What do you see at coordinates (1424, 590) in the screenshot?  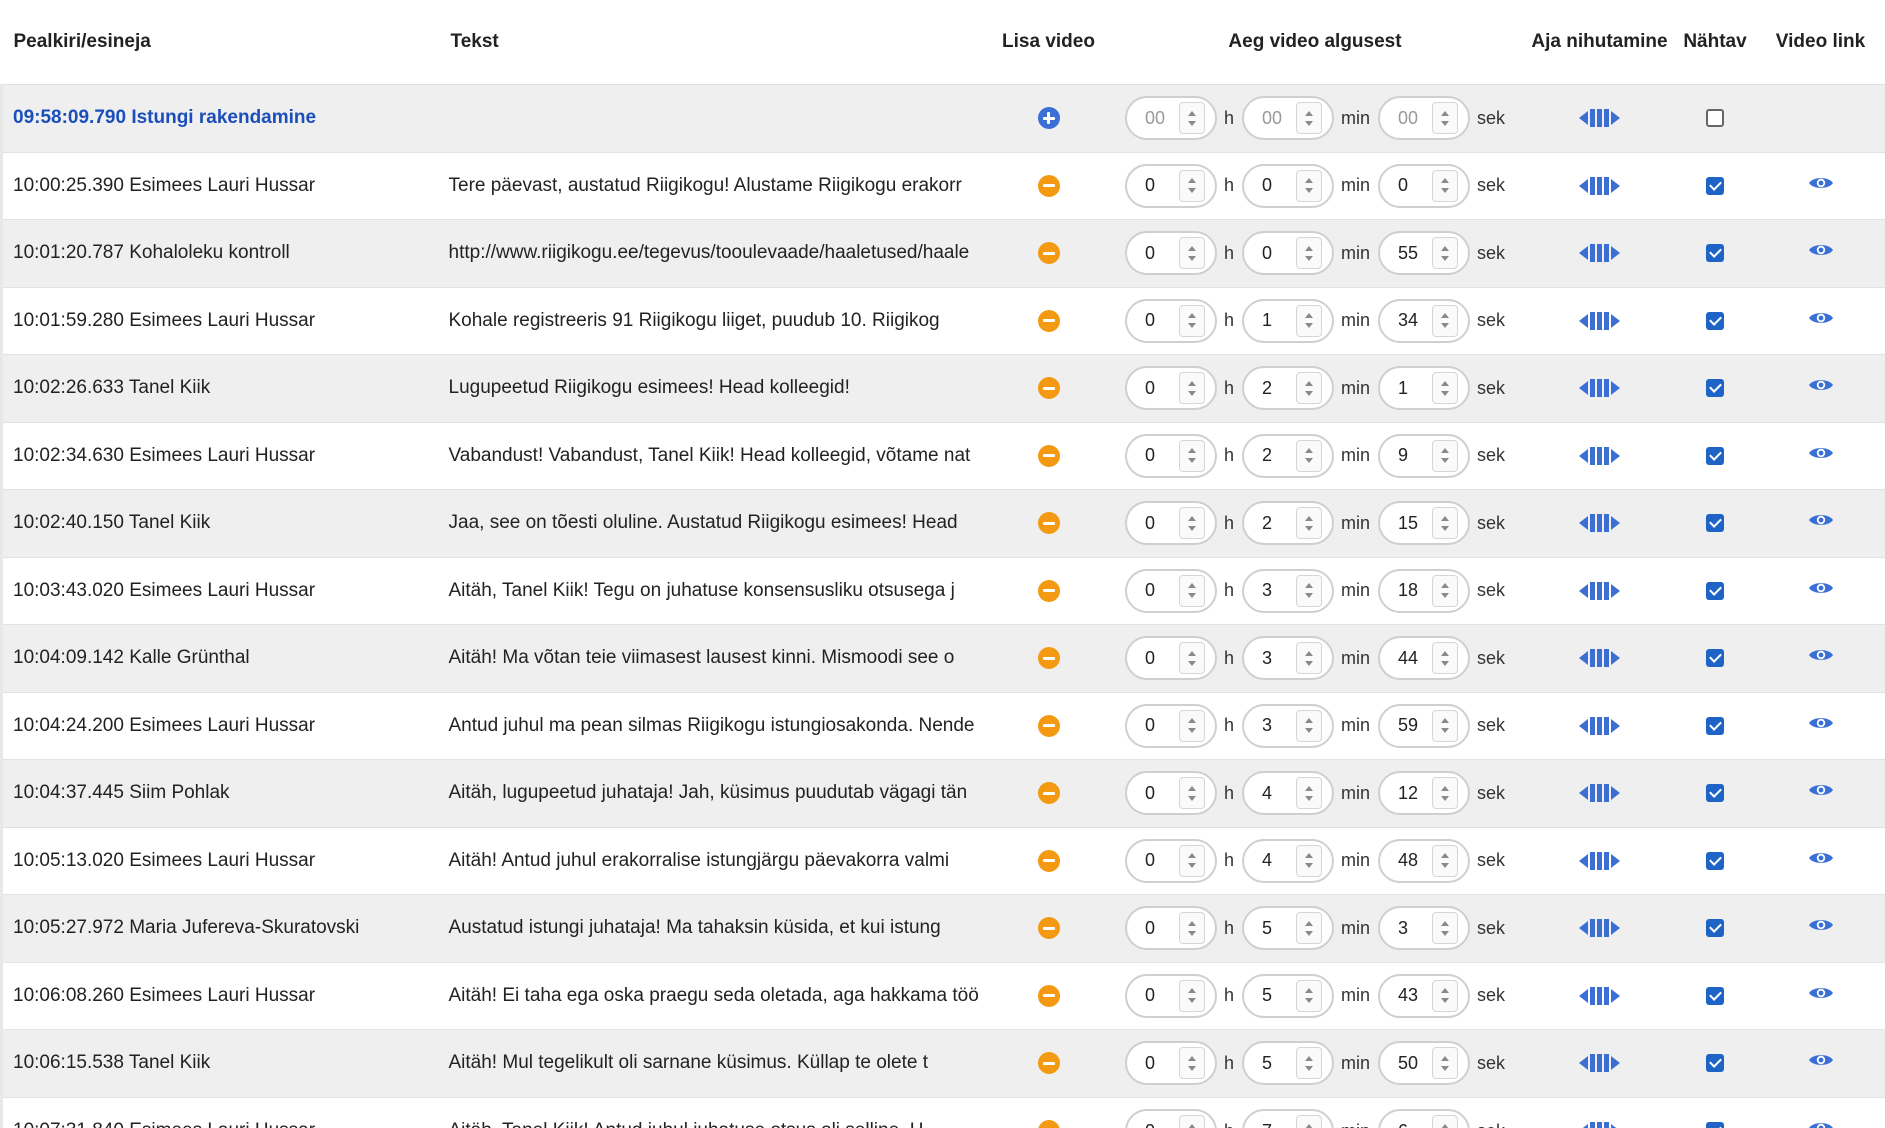 I see `seconds-stepper: 18` at bounding box center [1424, 590].